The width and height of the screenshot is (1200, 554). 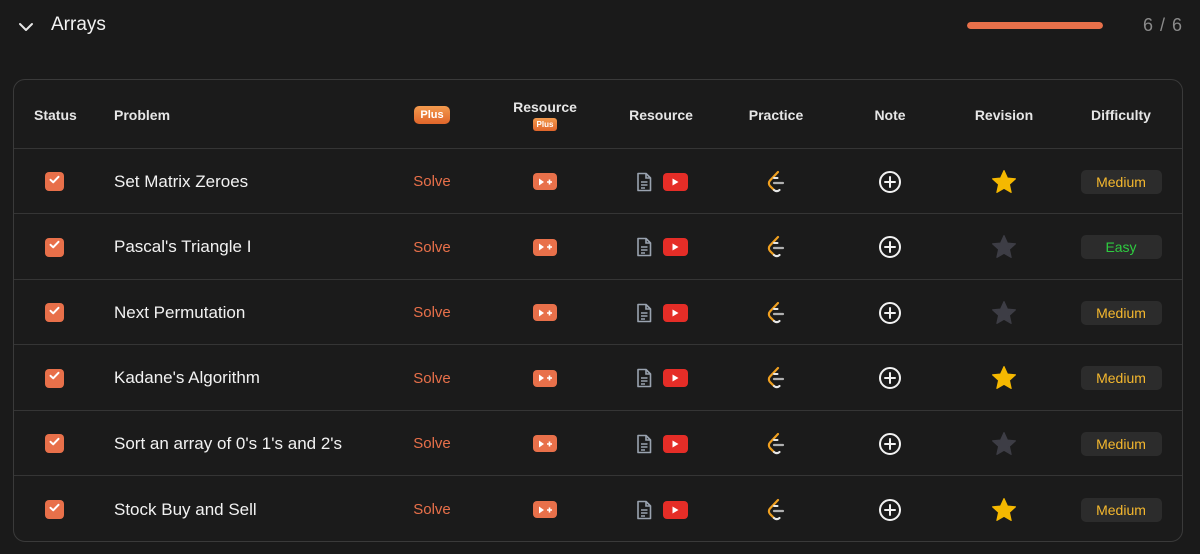 What do you see at coordinates (432, 114) in the screenshot?
I see `header-plus: Plus` at bounding box center [432, 114].